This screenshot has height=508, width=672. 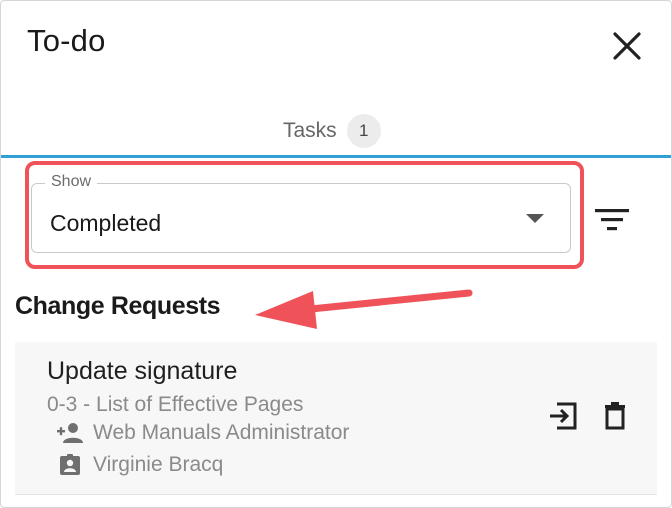 I want to click on tab-tasks: Tasks 1, so click(x=332, y=131).